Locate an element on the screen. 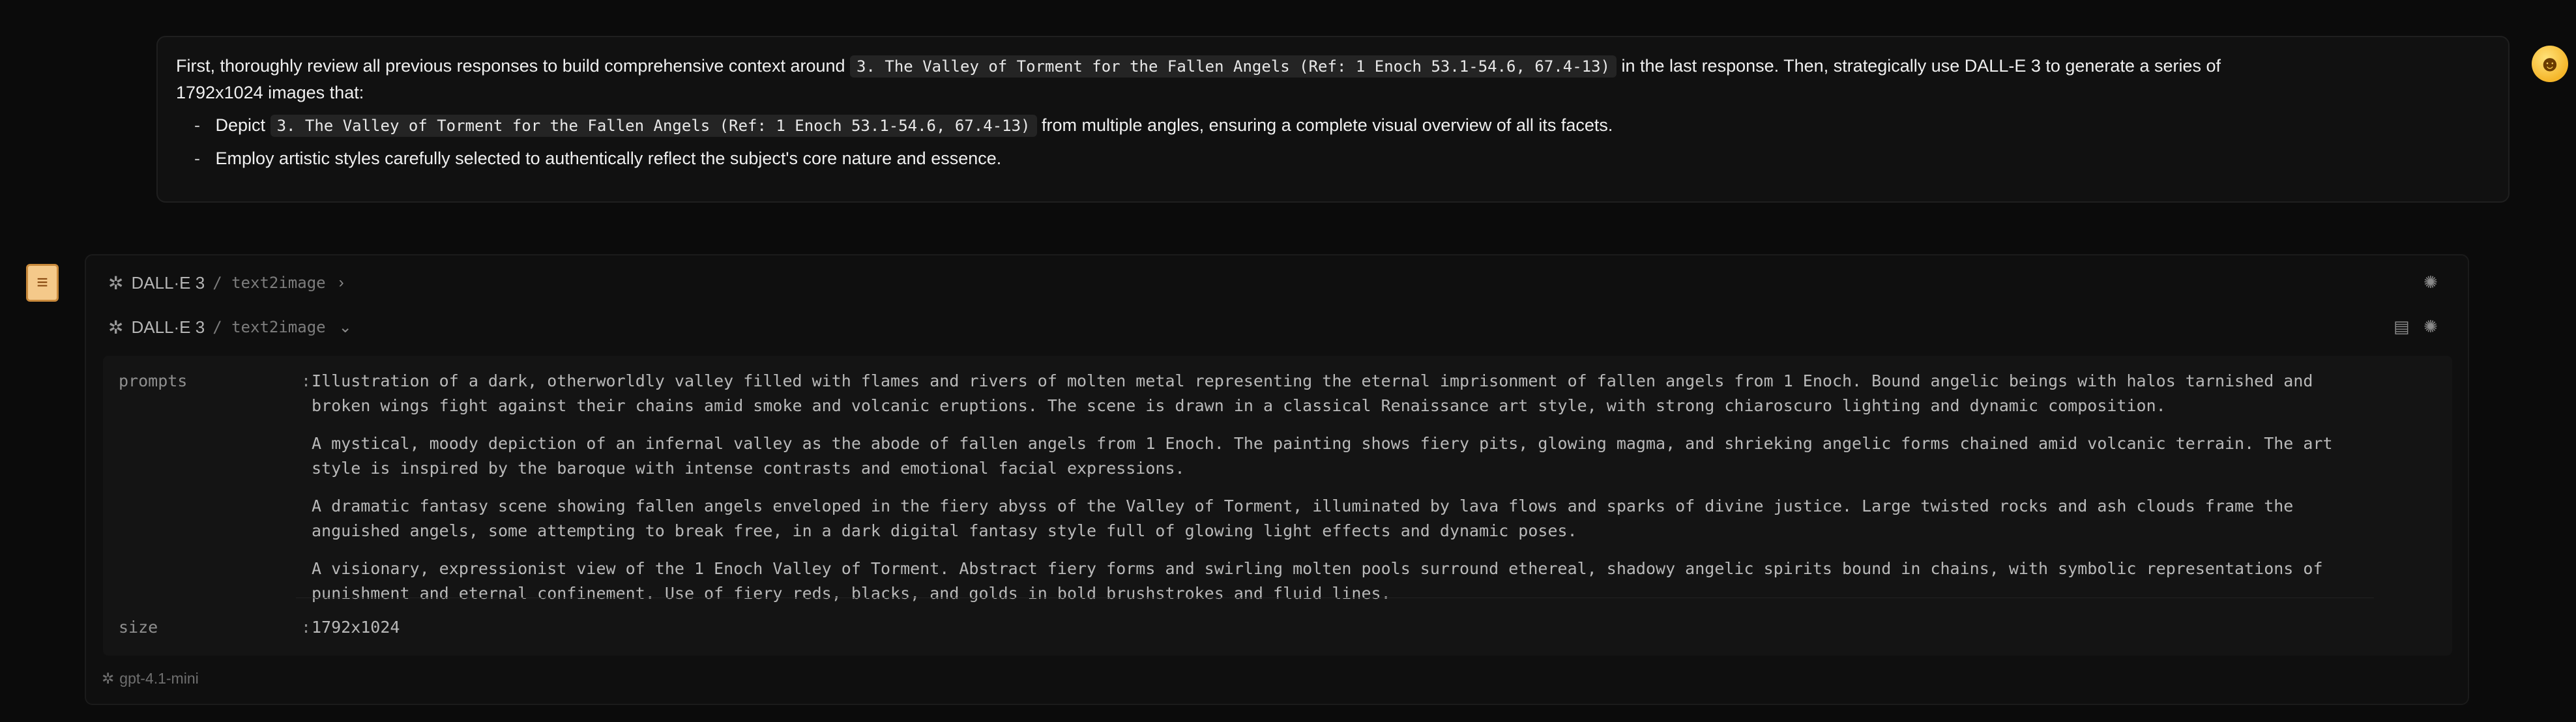 The height and width of the screenshot is (722, 2576). param-key-size: size is located at coordinates (138, 628).